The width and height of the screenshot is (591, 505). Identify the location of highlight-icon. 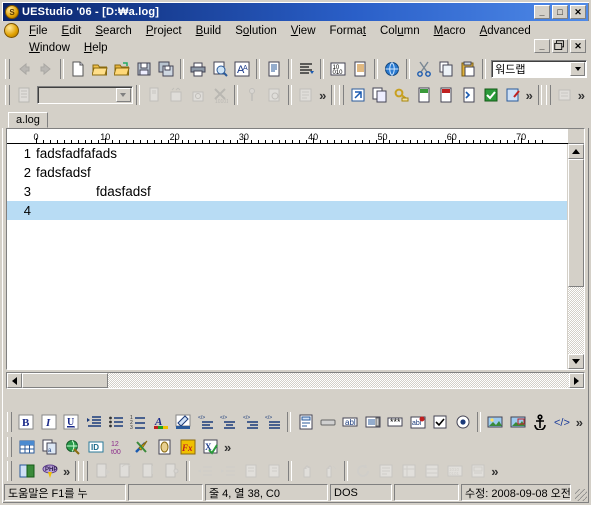
(183, 422).